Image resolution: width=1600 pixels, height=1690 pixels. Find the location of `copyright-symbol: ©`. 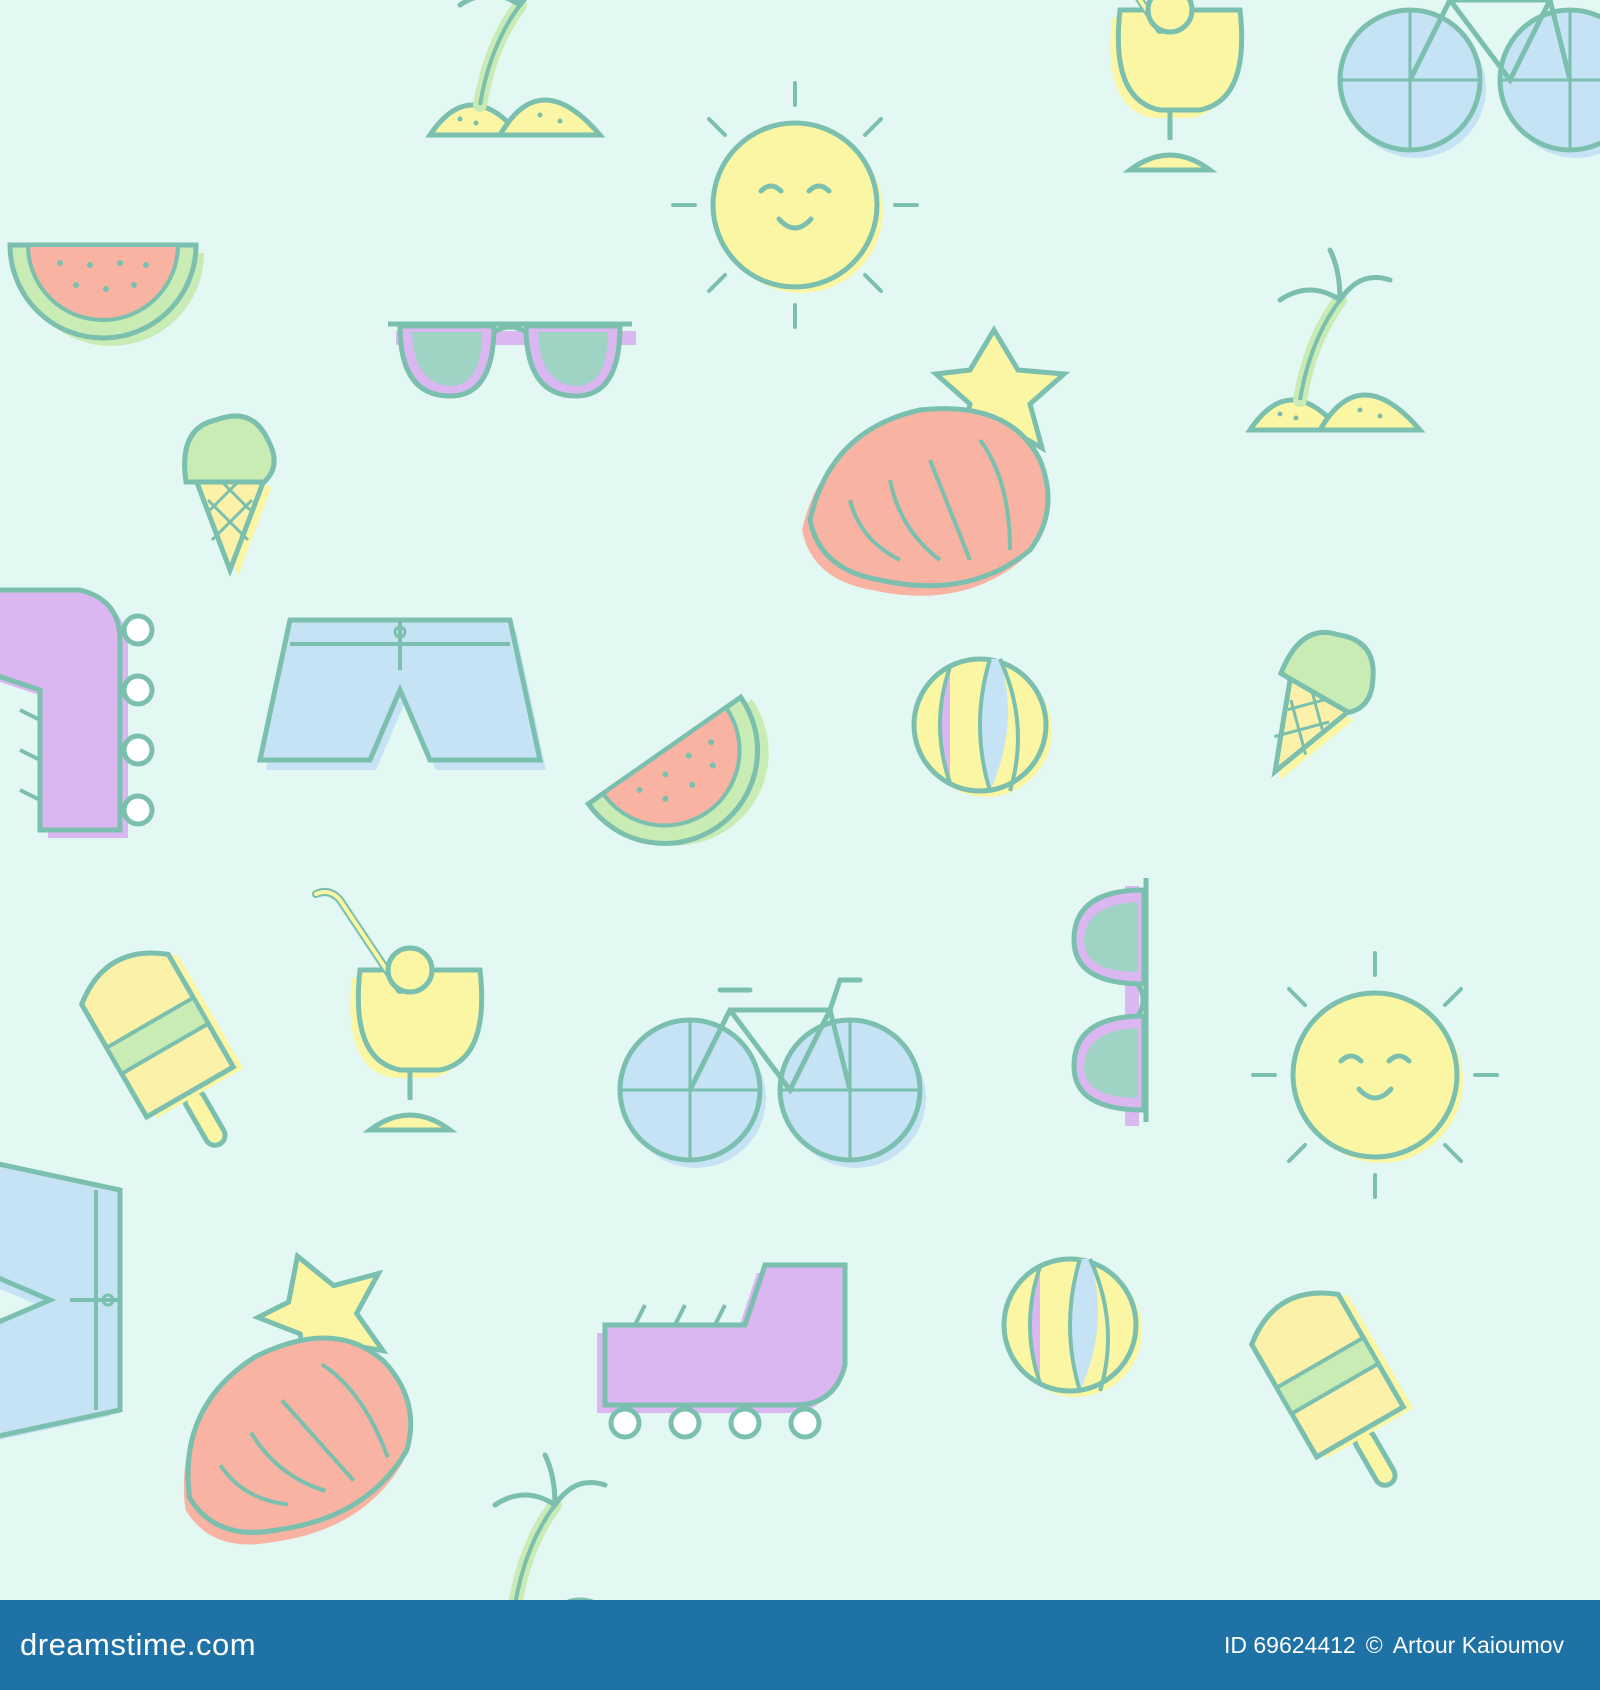

copyright-symbol: © is located at coordinates (1374, 1644).